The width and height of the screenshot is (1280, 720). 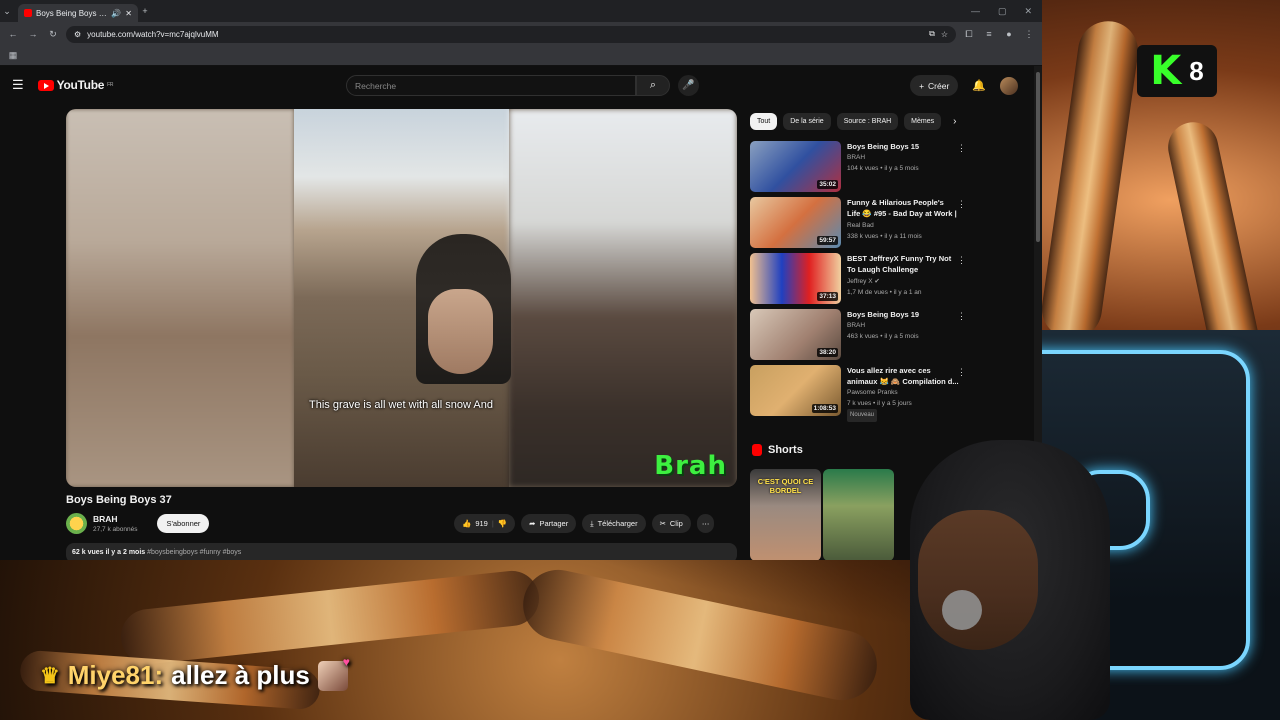 I want to click on video-thumbnail: 38:20, so click(x=795, y=334).